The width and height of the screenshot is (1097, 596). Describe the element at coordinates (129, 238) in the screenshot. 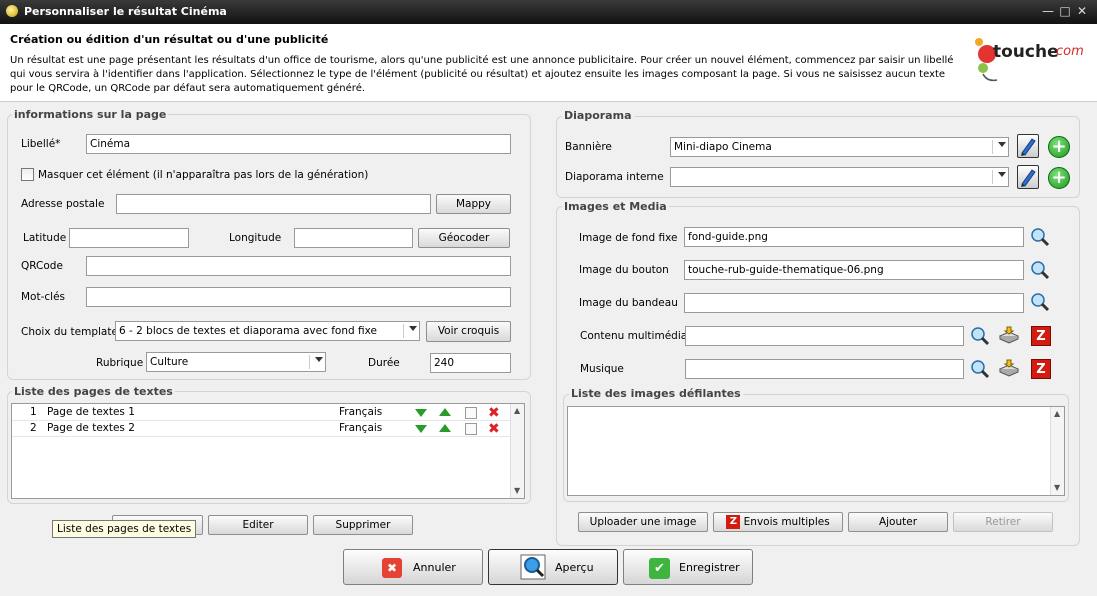

I see `latitude-input` at that location.